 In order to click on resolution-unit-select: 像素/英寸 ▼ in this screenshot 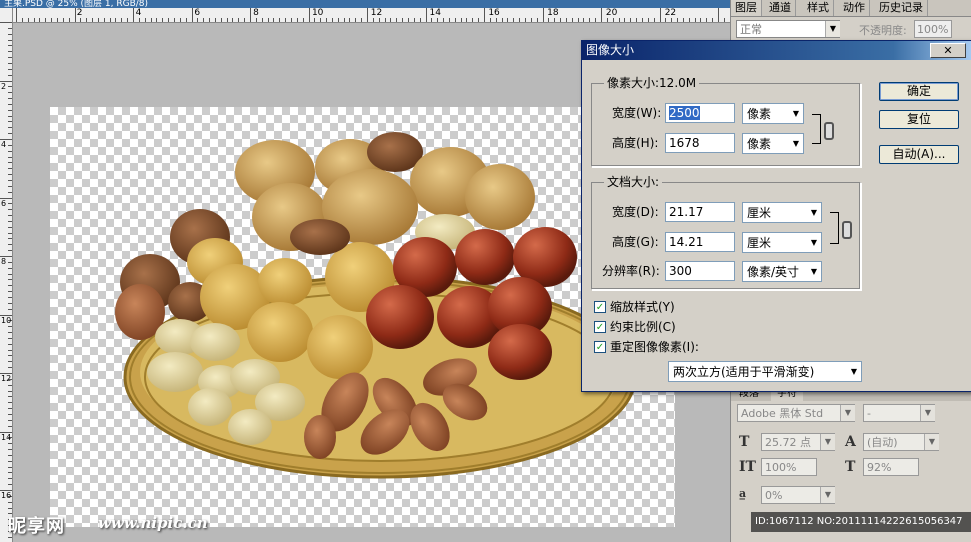, I will do `click(782, 271)`.